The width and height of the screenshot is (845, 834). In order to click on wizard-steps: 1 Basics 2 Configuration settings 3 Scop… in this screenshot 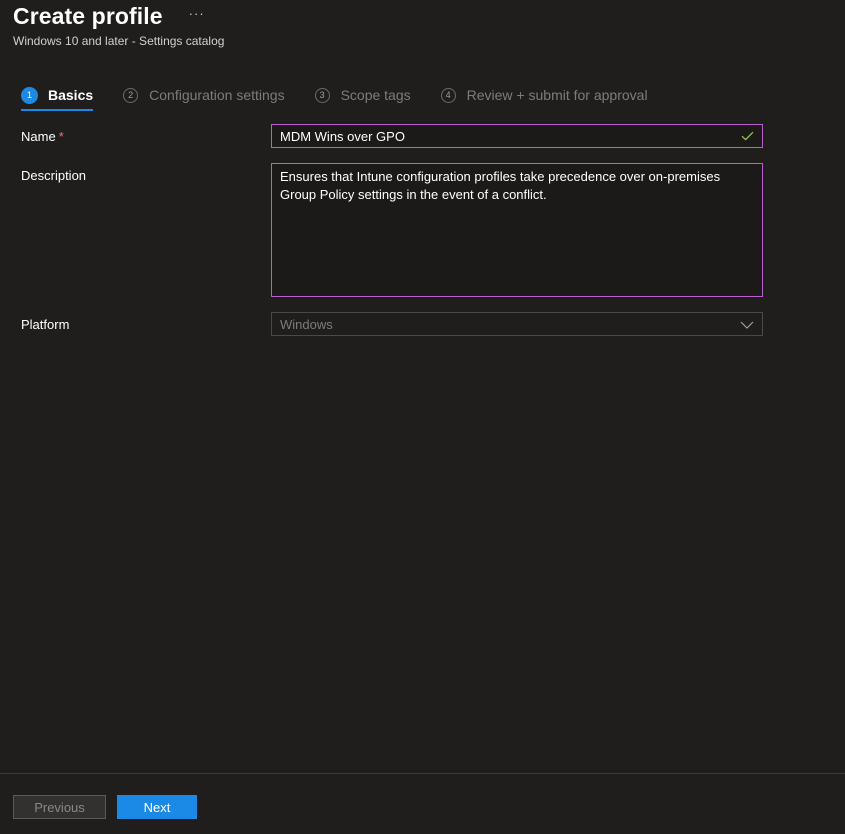, I will do `click(349, 98)`.